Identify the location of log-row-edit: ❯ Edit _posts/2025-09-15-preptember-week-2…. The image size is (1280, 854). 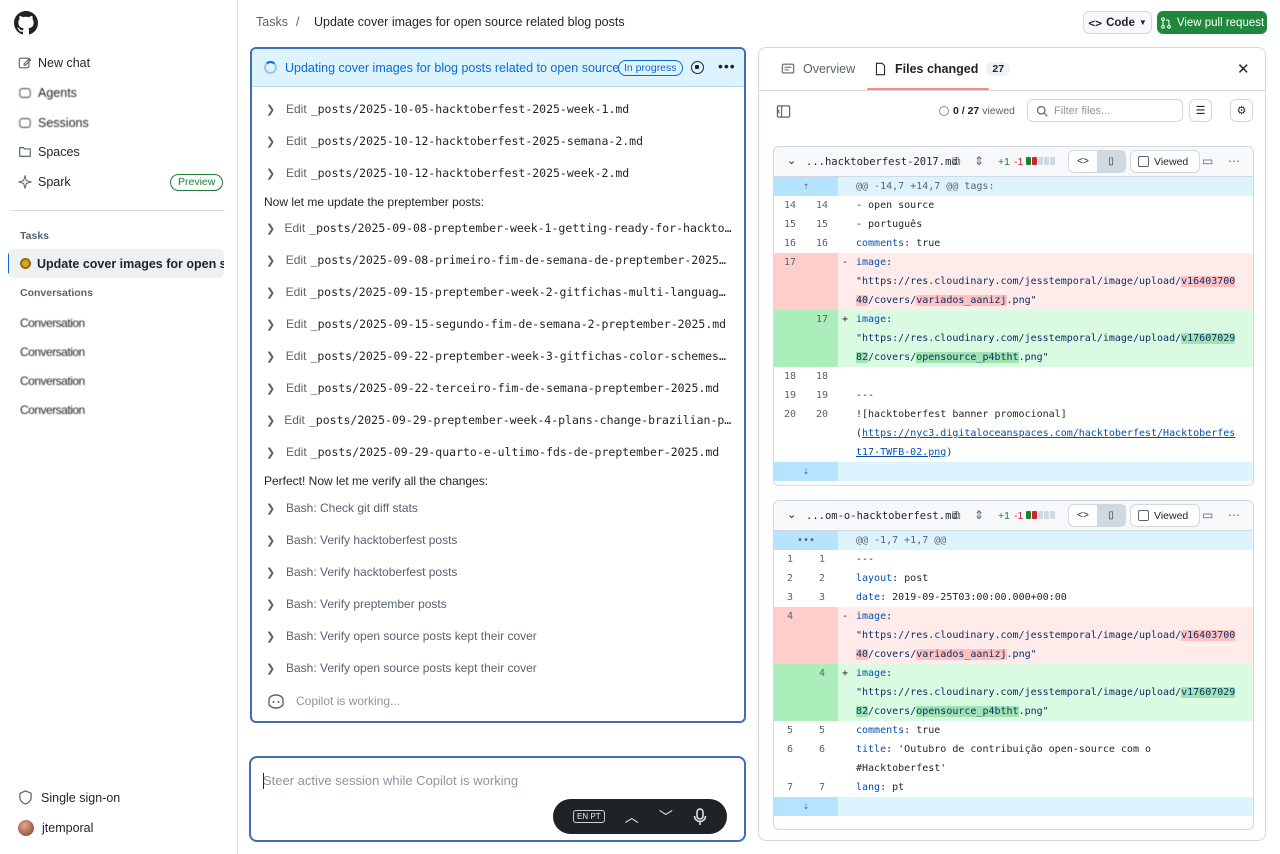
(499, 292).